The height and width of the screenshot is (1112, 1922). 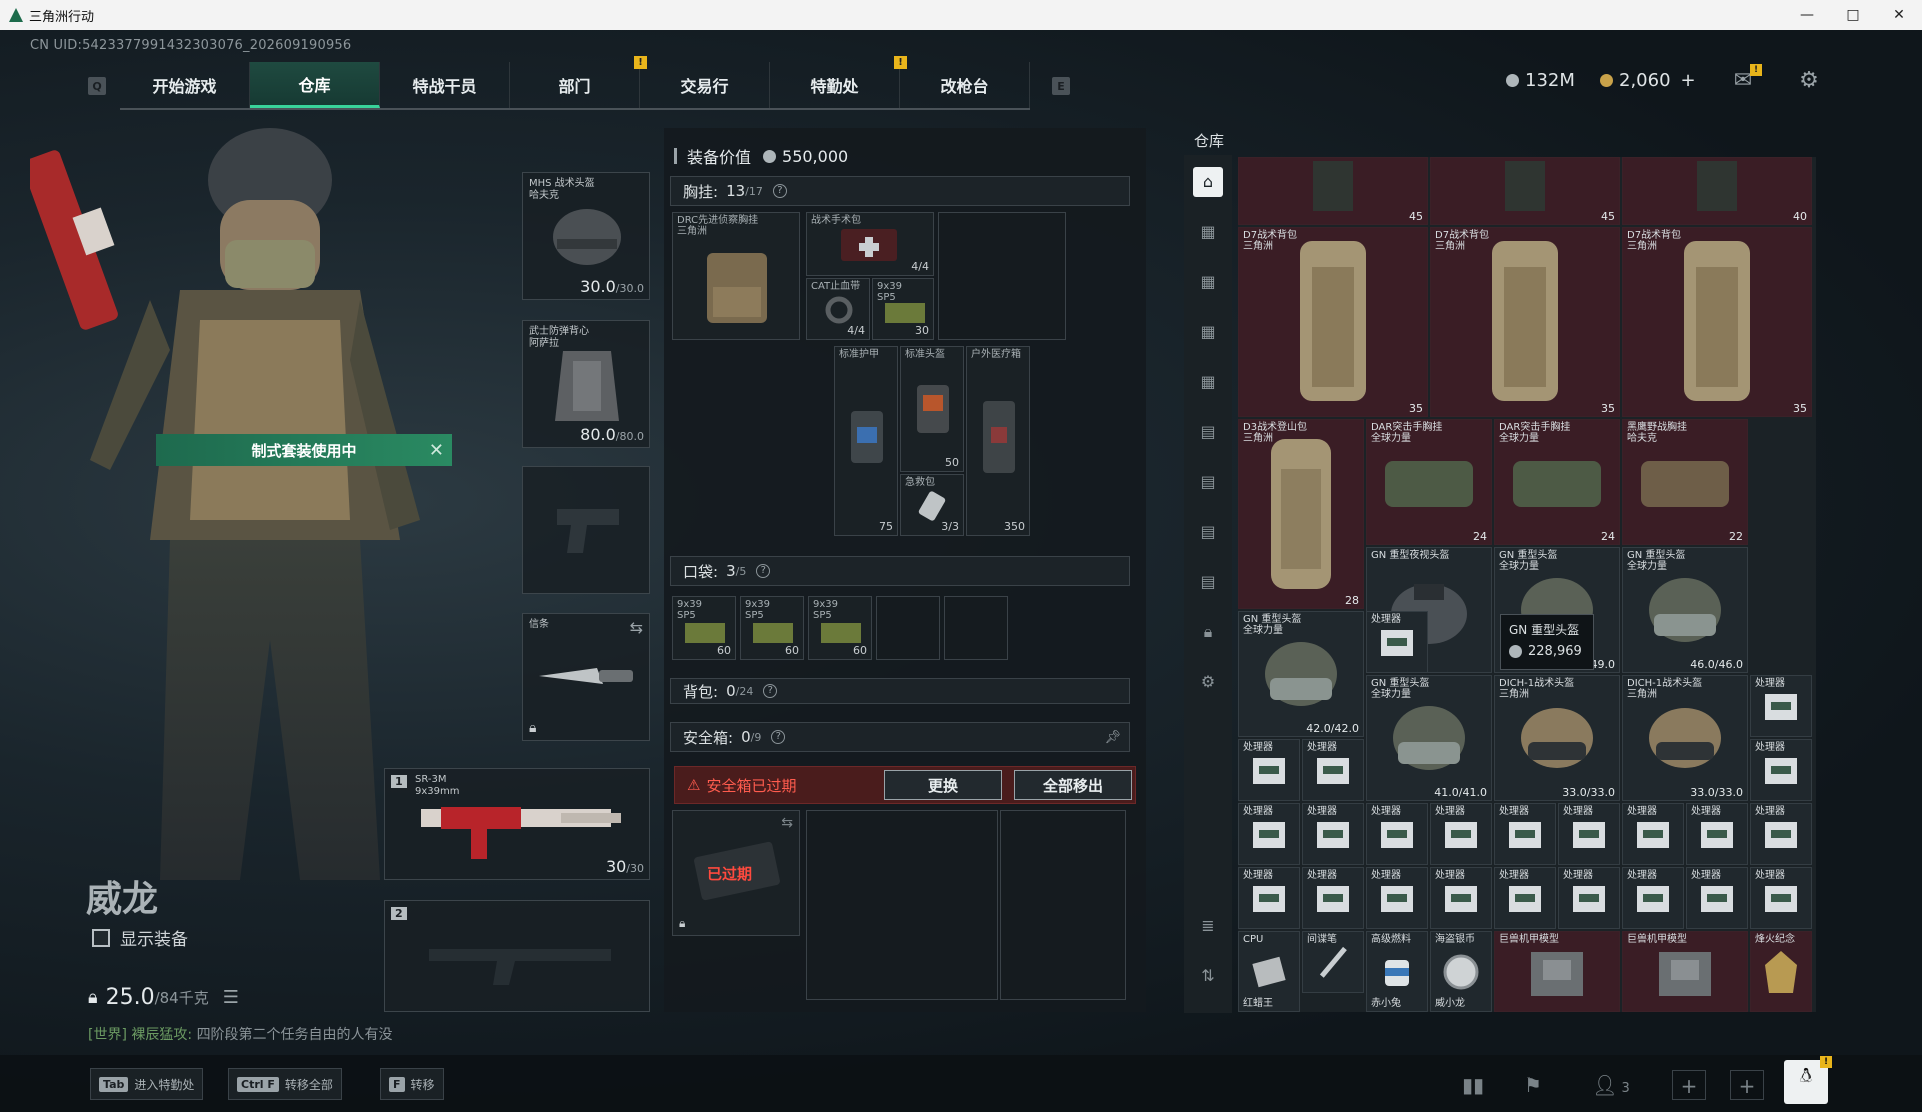 What do you see at coordinates (140, 937) in the screenshot?
I see `show-equipment-toggle: 显示装备` at bounding box center [140, 937].